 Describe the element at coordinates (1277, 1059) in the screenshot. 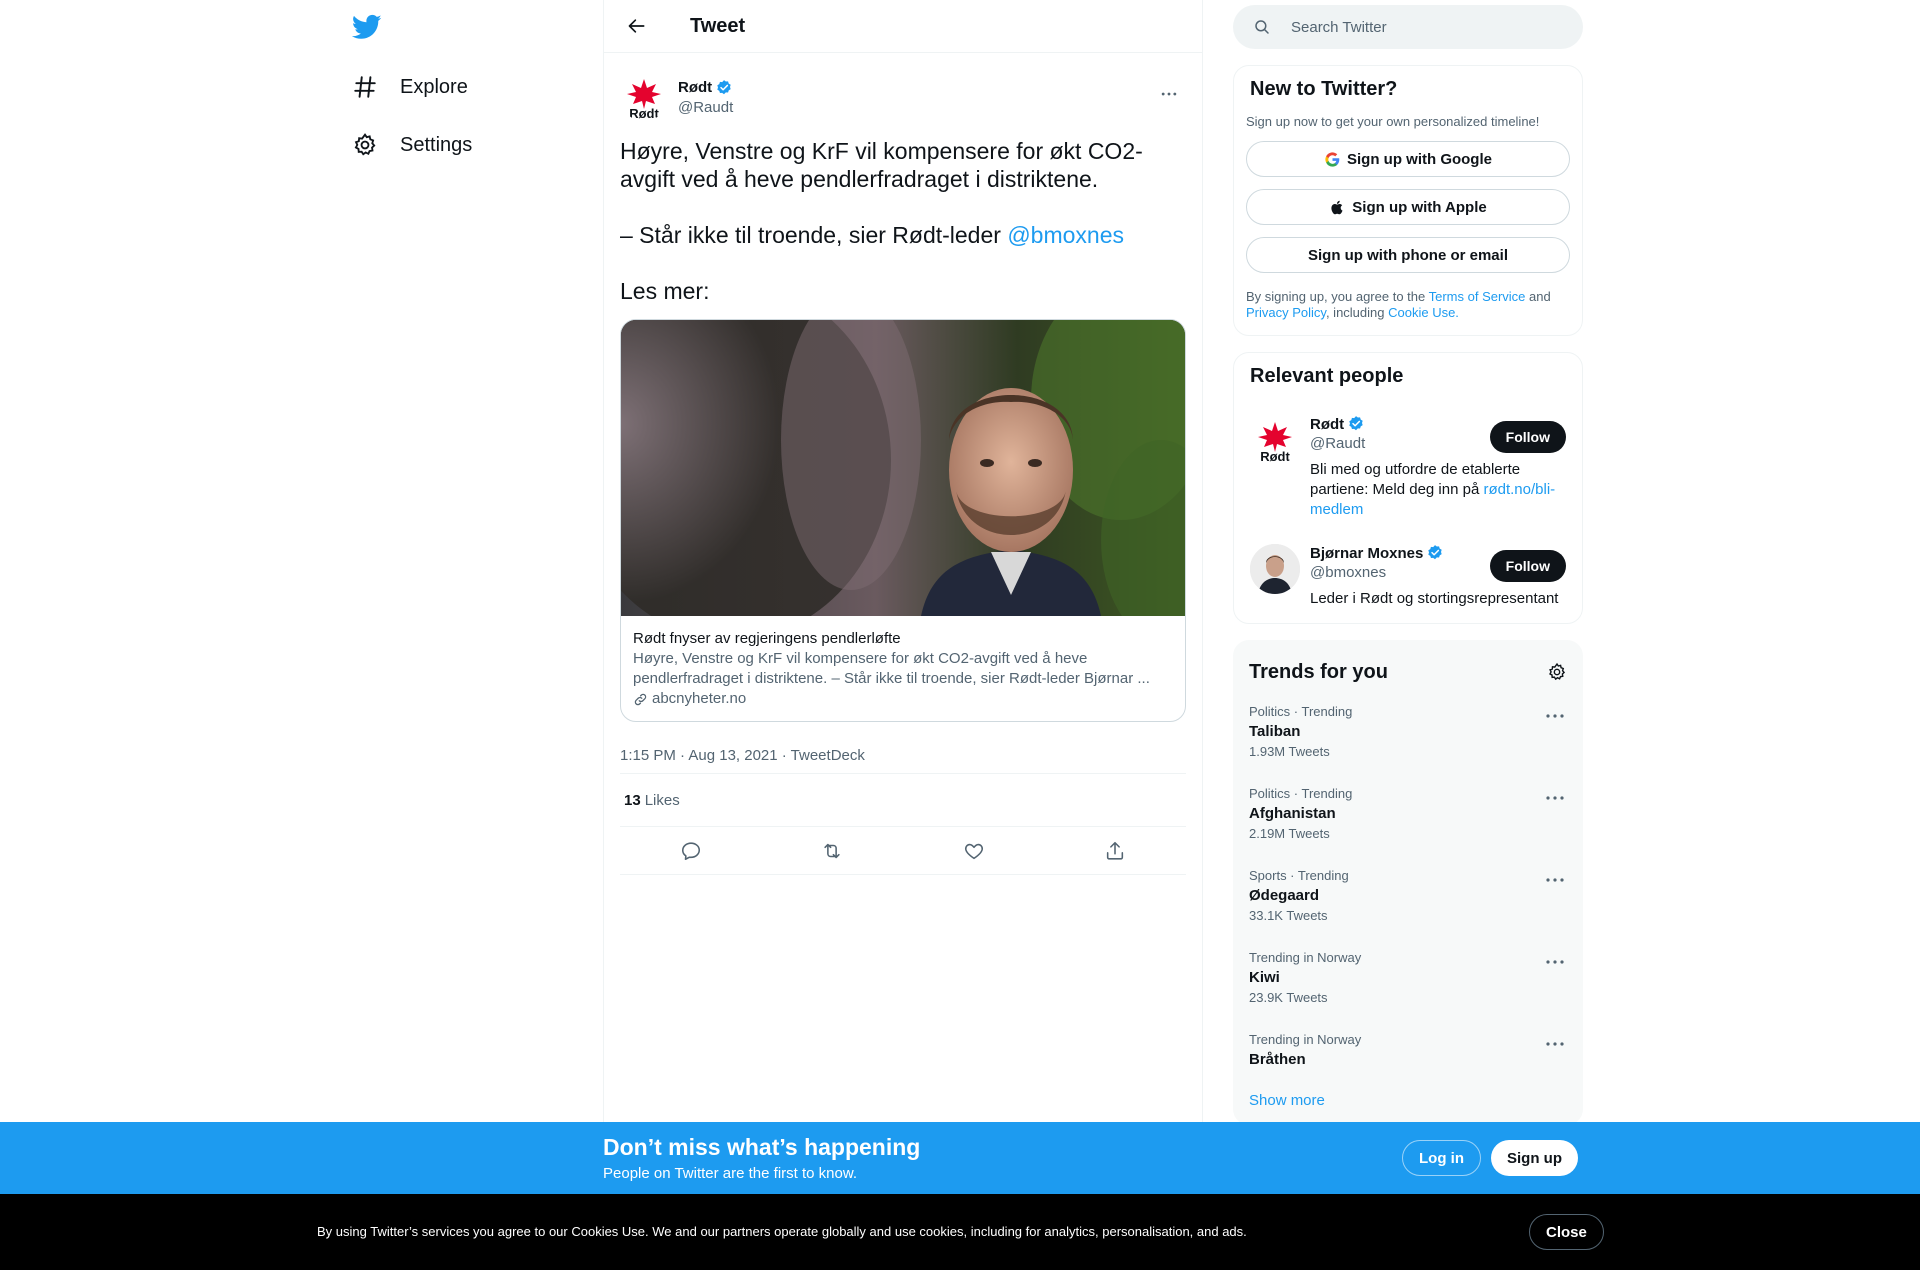

I see `trend-name: Bråthen` at that location.